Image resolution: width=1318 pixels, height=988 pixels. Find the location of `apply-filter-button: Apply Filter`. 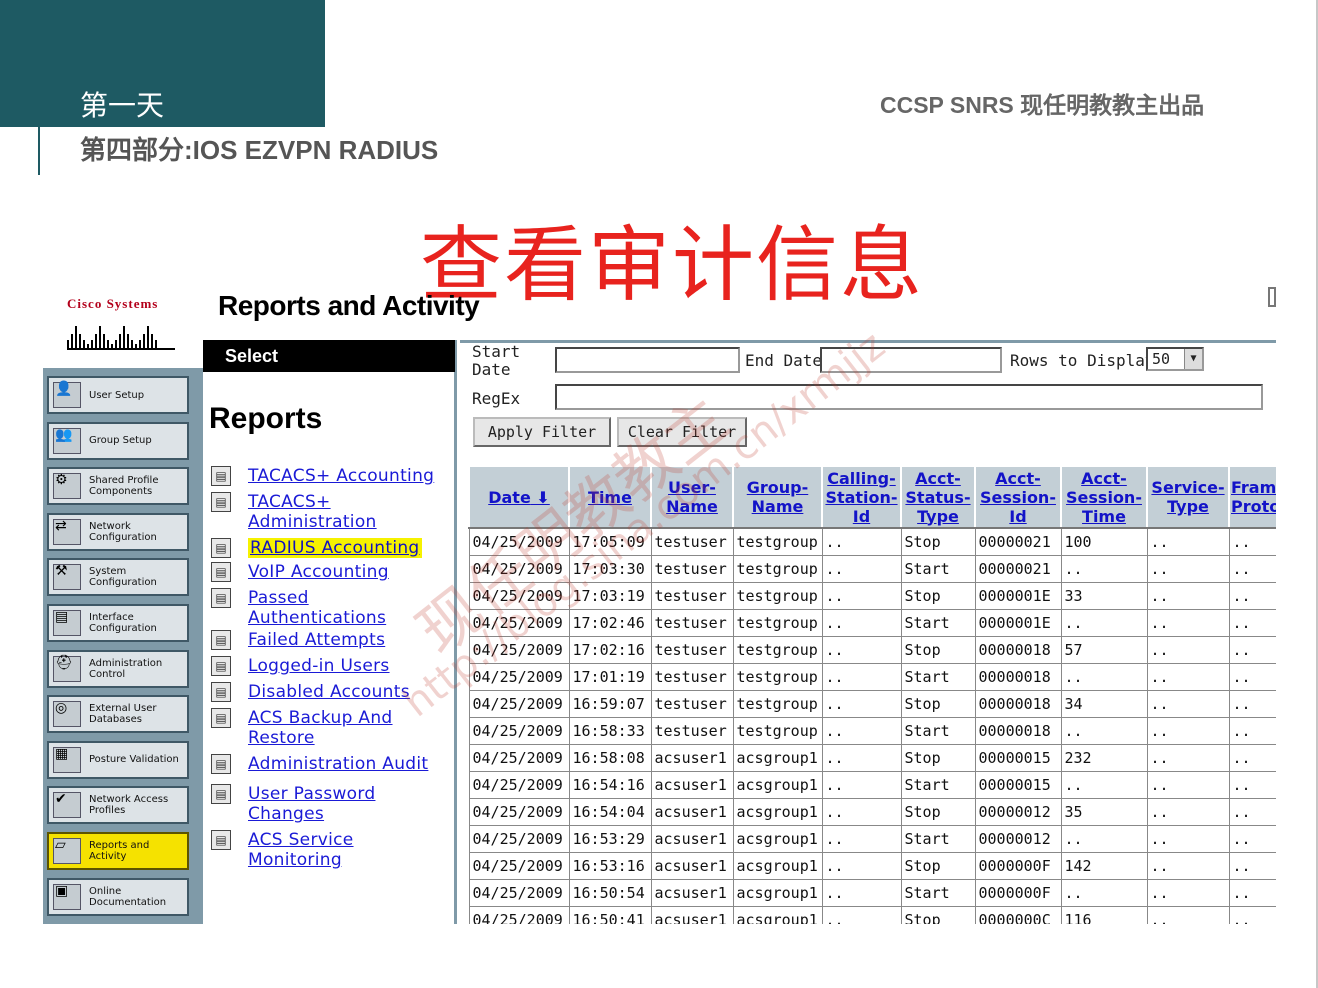

apply-filter-button: Apply Filter is located at coordinates (542, 432).